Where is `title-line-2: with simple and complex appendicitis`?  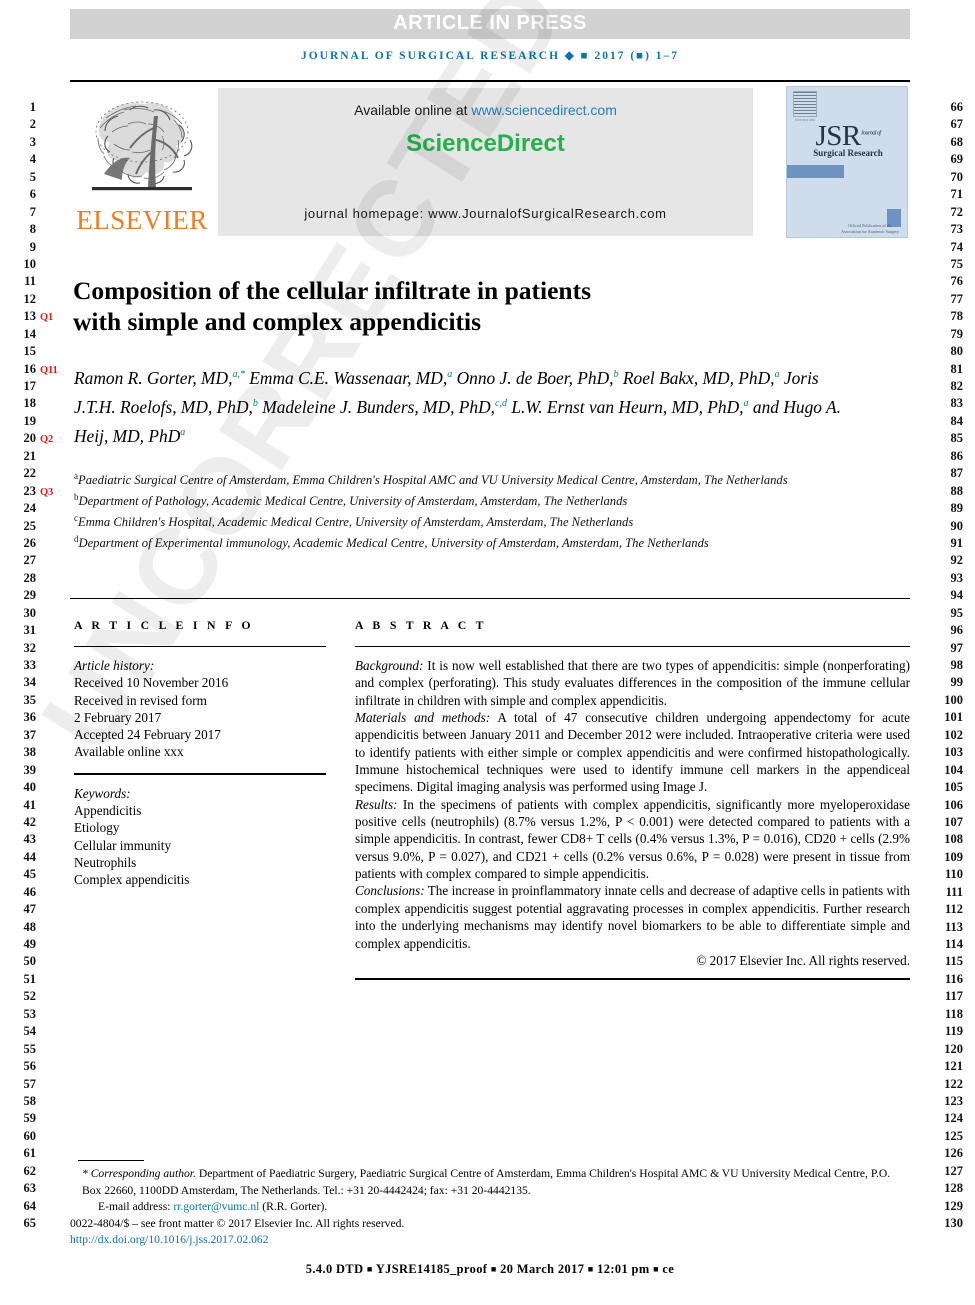 title-line-2: with simple and complex appendicitis is located at coordinates (277, 322).